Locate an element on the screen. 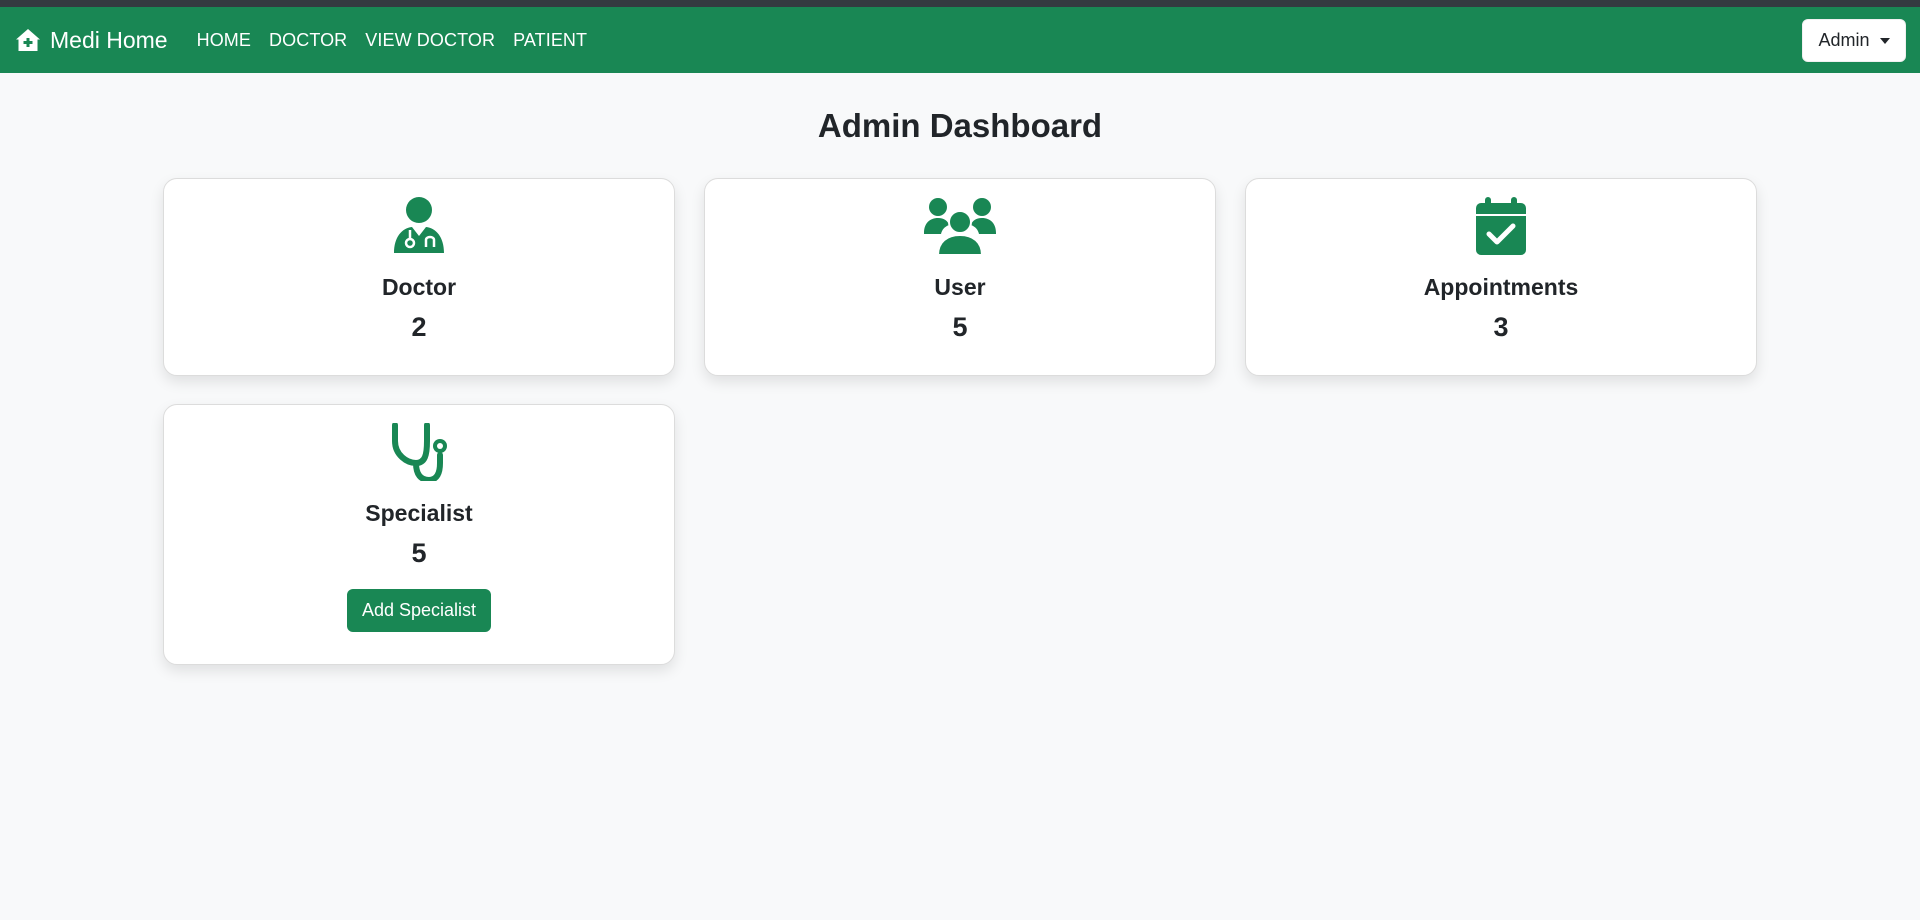 The width and height of the screenshot is (1920, 920). house-medical-icon is located at coordinates (28, 40).